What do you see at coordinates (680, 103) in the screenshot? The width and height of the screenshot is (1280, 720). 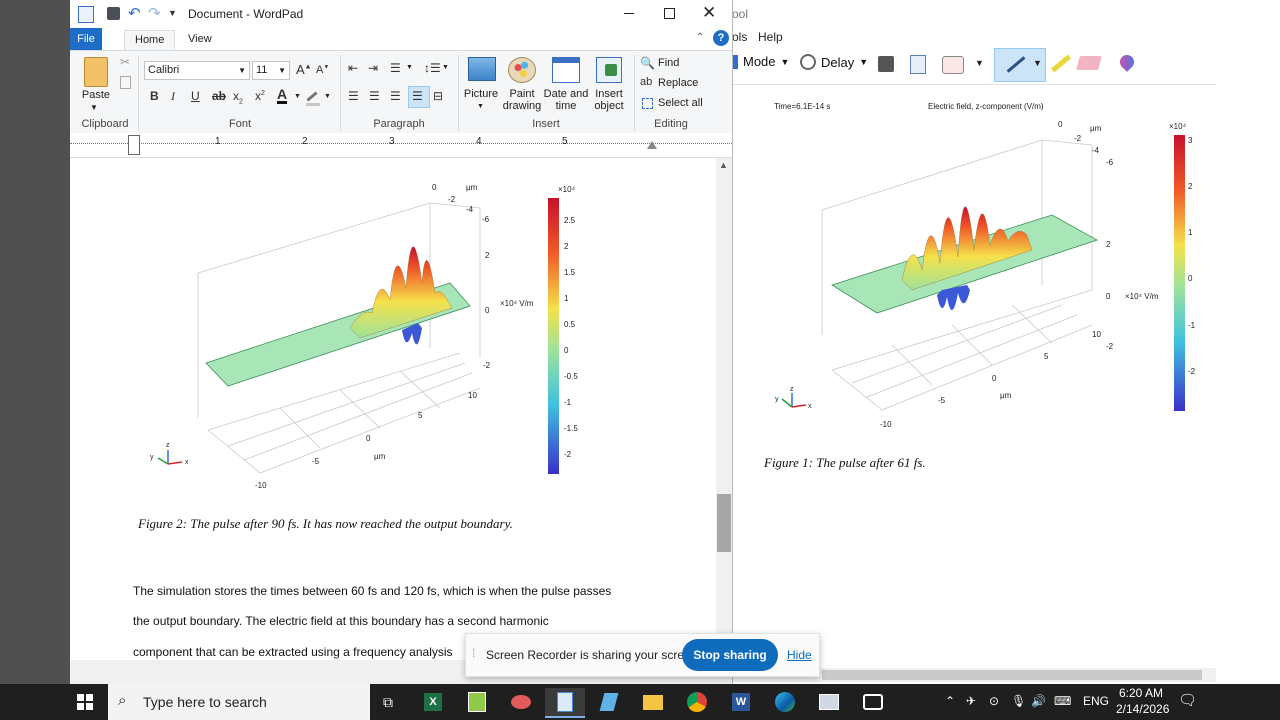 I see `select-all-button: Select all` at bounding box center [680, 103].